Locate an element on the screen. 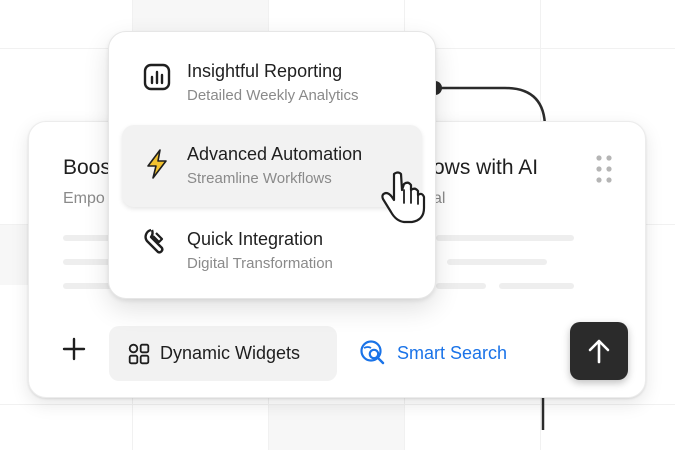 This screenshot has width=675, height=450. menu-item-subtitle: Detailed Weekly Analytics is located at coordinates (273, 95).